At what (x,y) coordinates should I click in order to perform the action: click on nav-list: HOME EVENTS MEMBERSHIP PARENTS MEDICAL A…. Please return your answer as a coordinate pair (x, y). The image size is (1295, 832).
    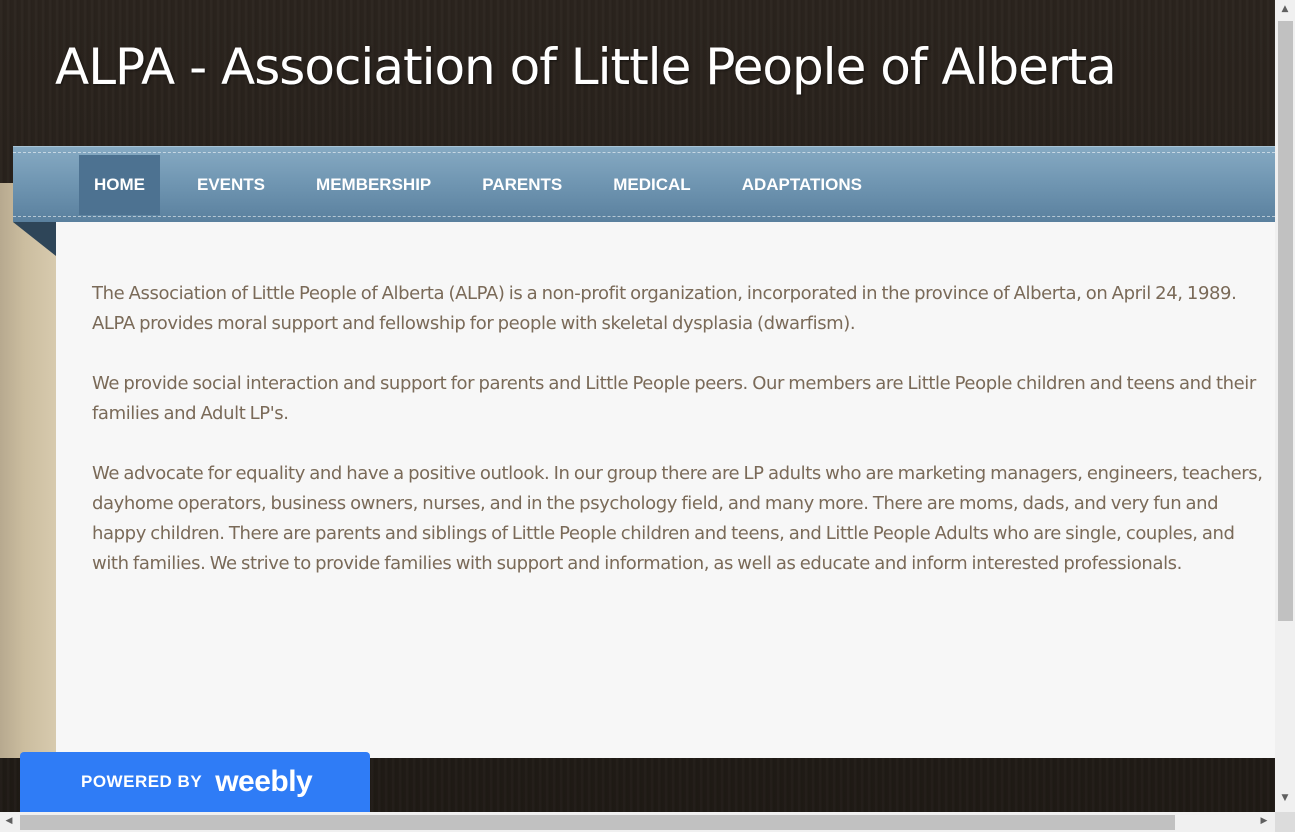
    Looking at the image, I should click on (488, 185).